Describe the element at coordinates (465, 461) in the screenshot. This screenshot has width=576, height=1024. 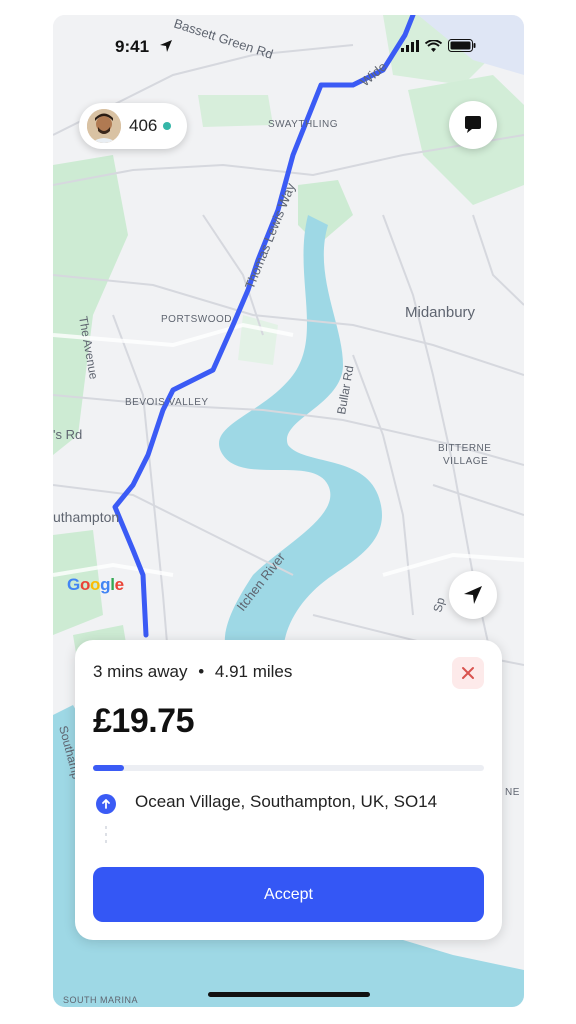
I see `map-label-village: VILLAGE` at that location.